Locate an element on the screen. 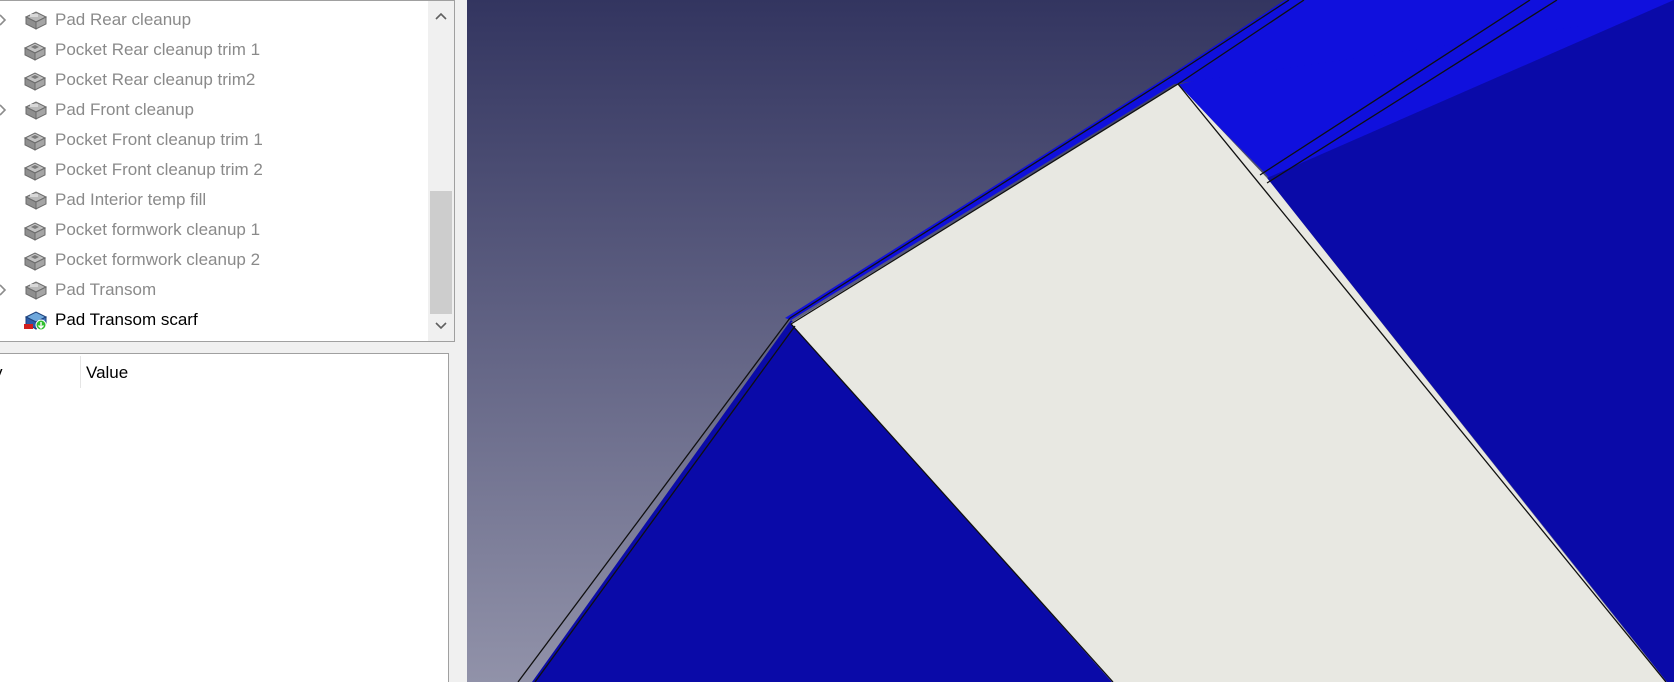 Image resolution: width=1674 pixels, height=687 pixels. tree-item: Pad Interior temp fill is located at coordinates (214, 200).